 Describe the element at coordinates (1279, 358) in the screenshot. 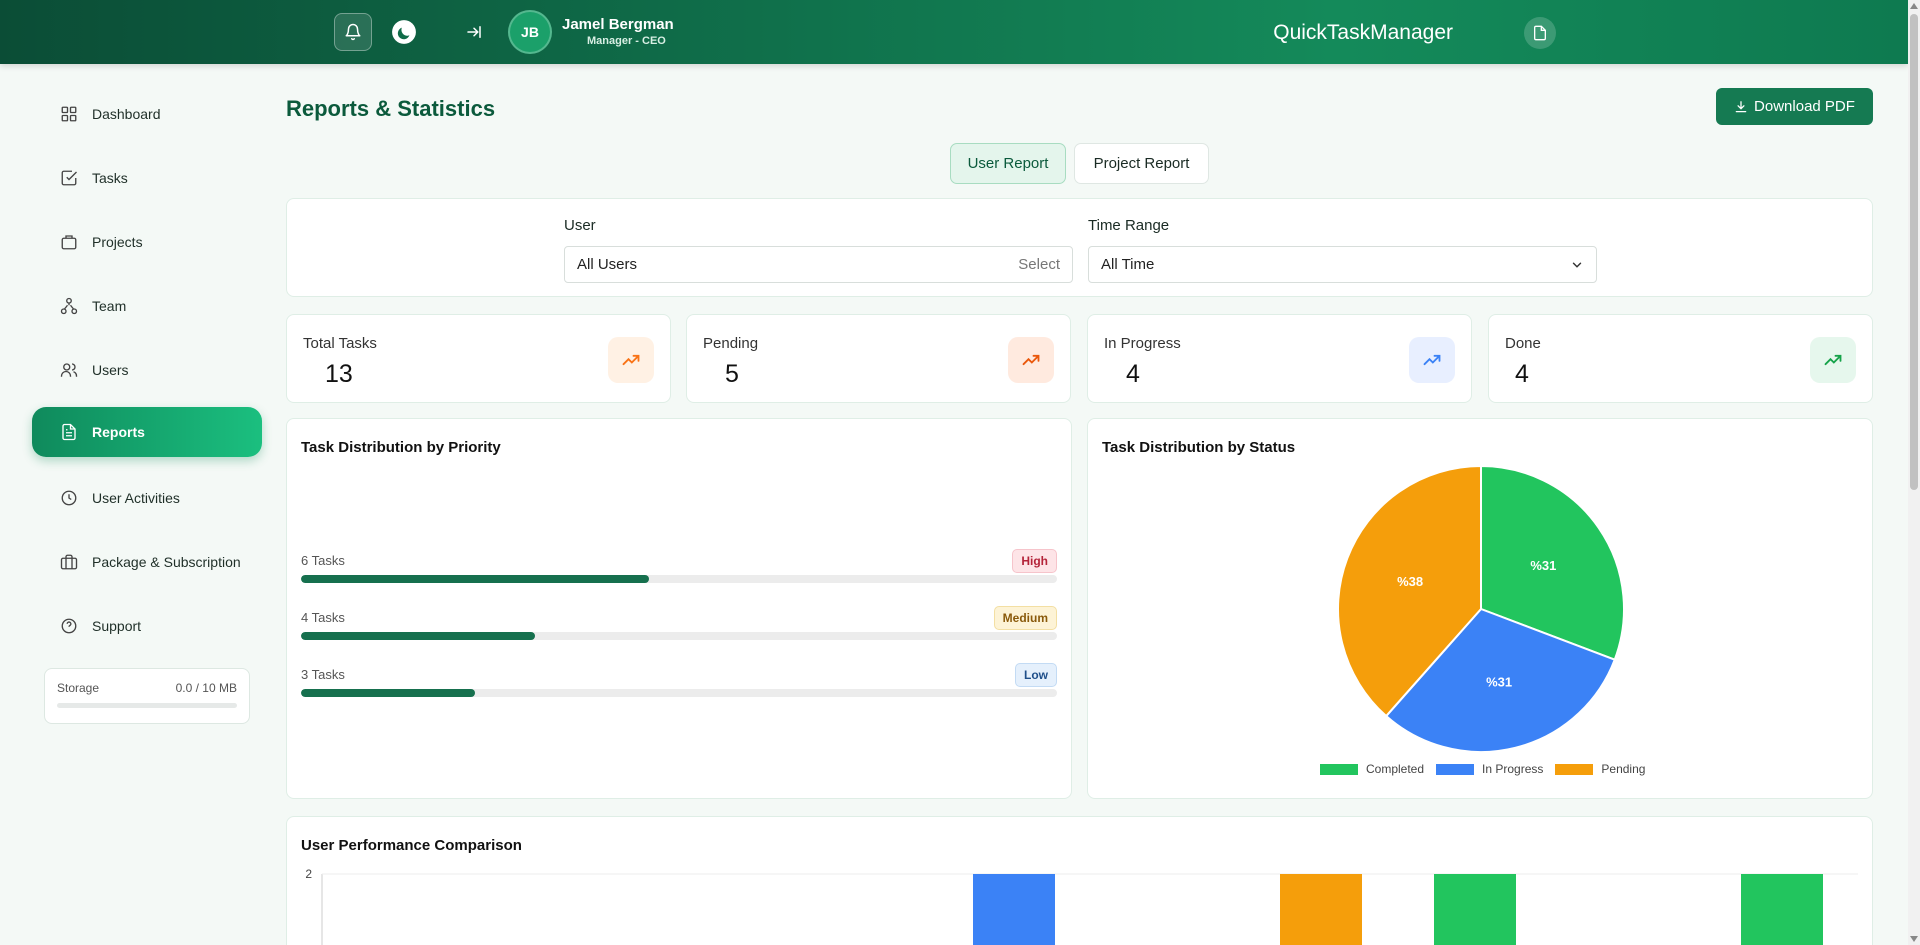

I see `stat-card-in-progress: In Progress 4` at that location.